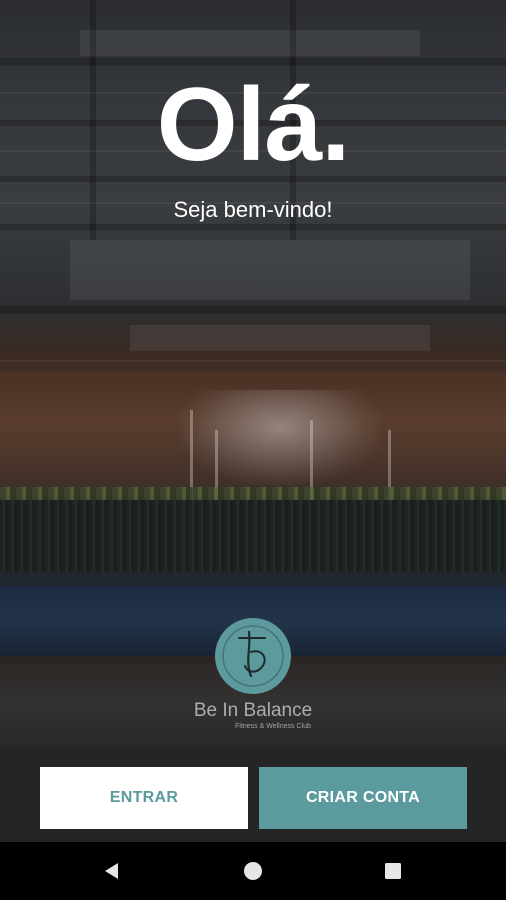  I want to click on back-button, so click(112, 871).